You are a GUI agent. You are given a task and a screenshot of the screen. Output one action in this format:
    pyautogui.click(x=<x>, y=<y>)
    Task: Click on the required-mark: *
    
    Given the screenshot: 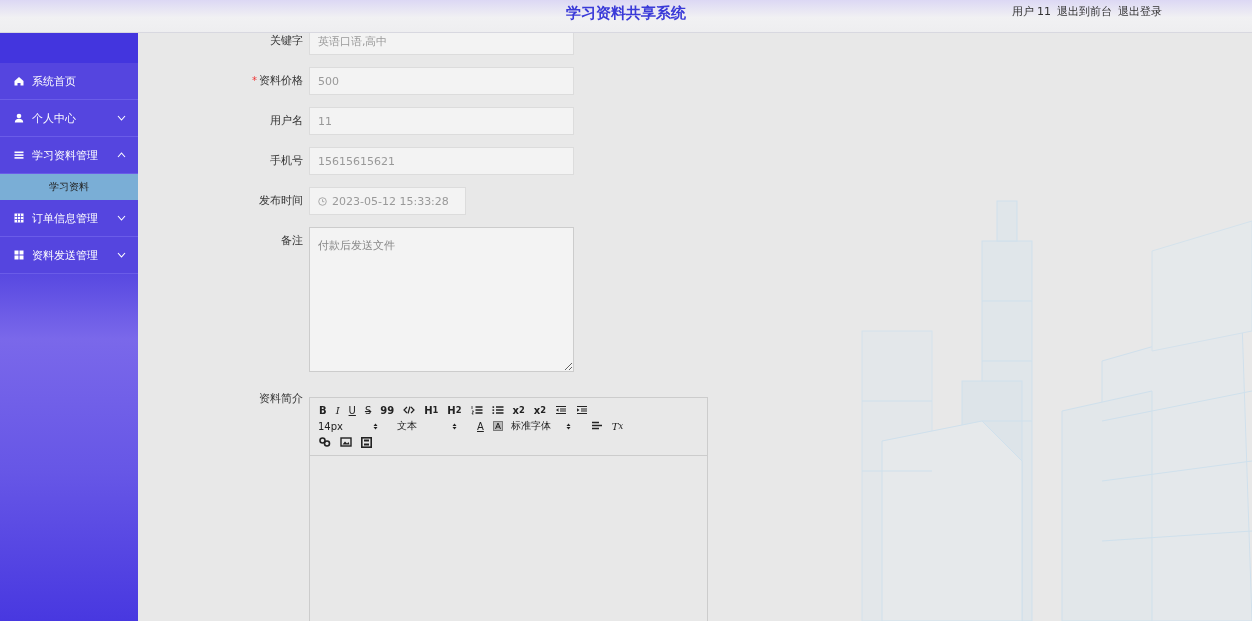 What is the action you would take?
    pyautogui.click(x=254, y=80)
    